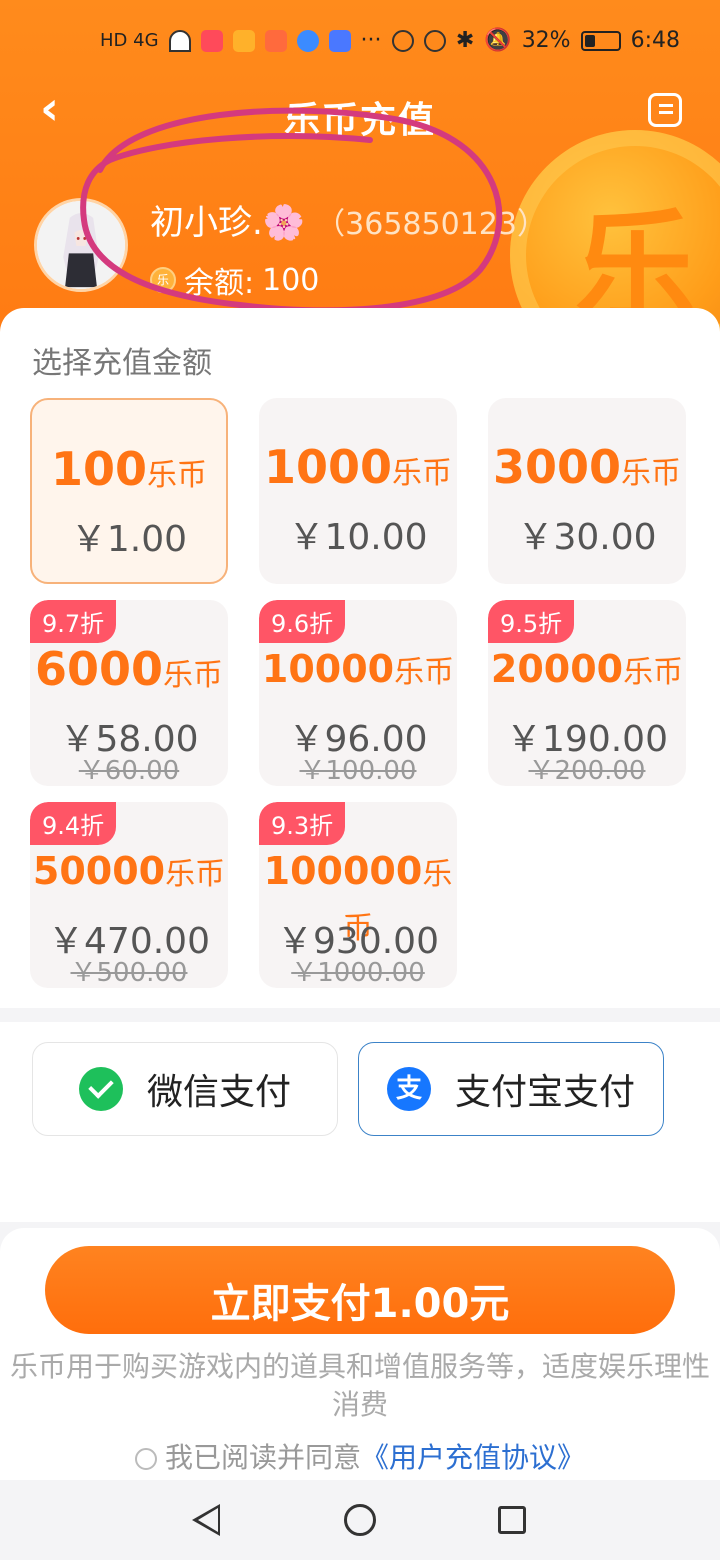 The height and width of the screenshot is (1560, 720). Describe the element at coordinates (343, 871) in the screenshot. I see `coin-amount-value: 100000` at that location.